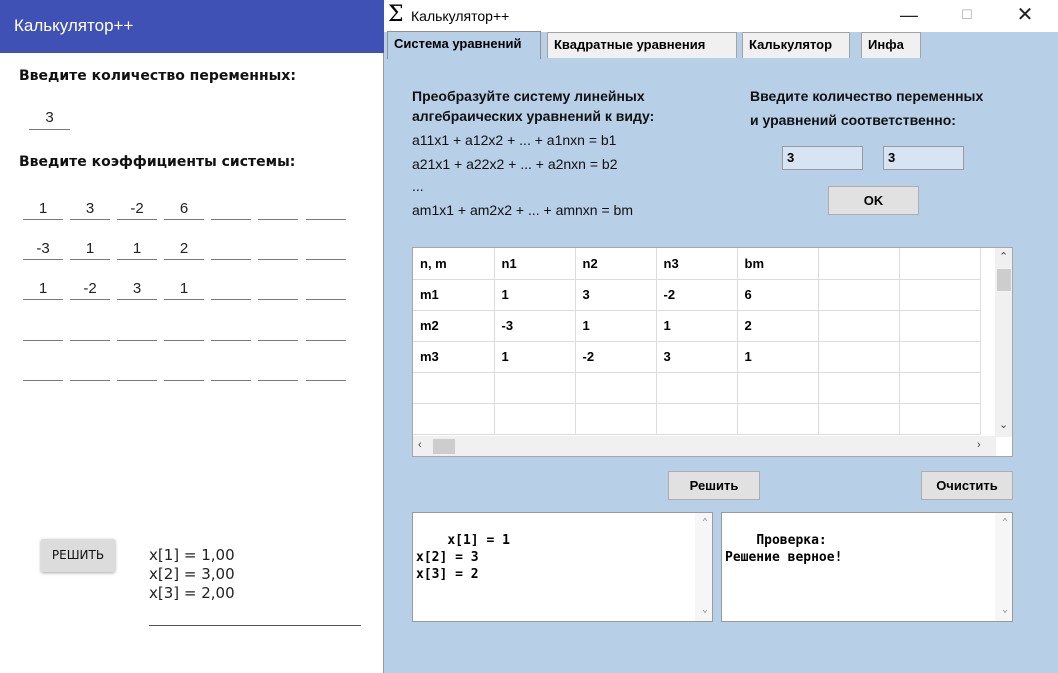 The image size is (1058, 673). What do you see at coordinates (714, 485) in the screenshot?
I see `solve-button: Решить` at bounding box center [714, 485].